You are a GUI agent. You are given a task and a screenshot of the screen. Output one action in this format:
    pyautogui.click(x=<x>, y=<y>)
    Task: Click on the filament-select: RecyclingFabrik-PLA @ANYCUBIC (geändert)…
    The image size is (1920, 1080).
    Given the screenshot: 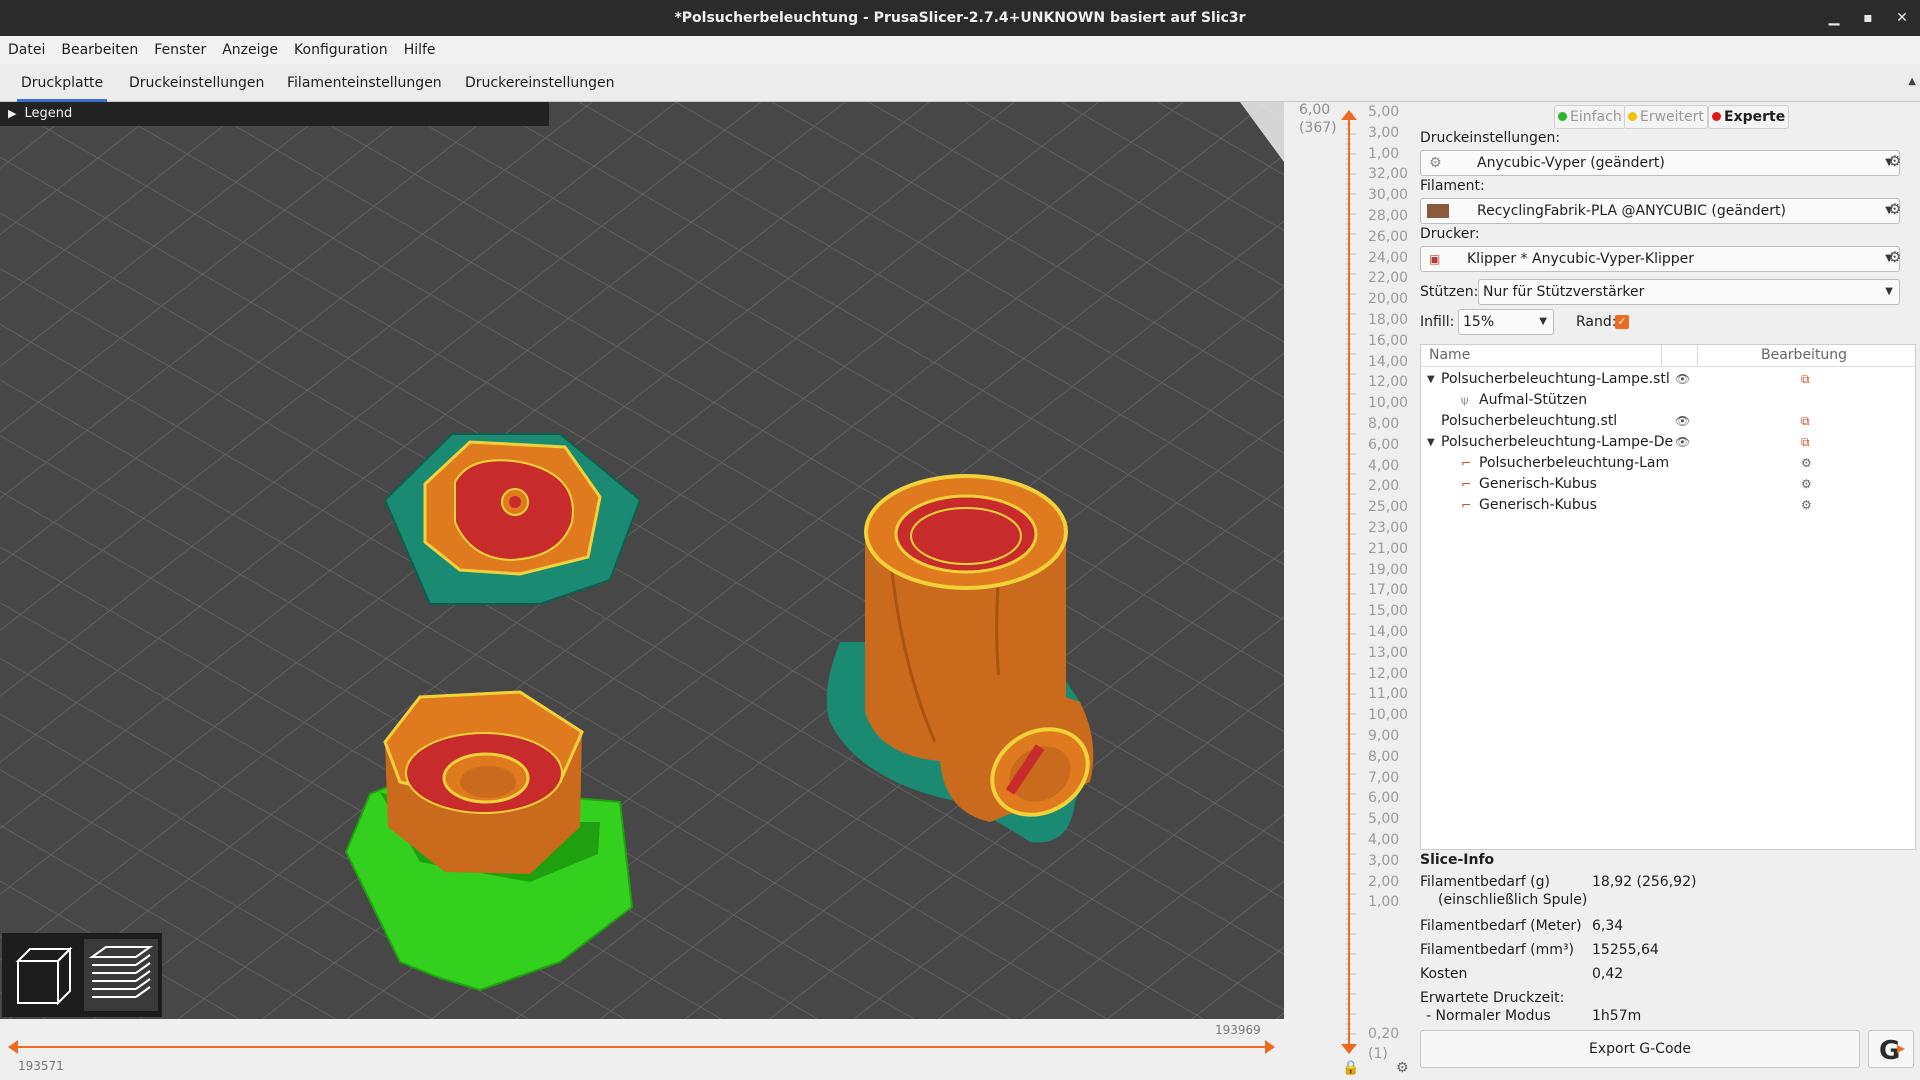 What is the action you would take?
    pyautogui.click(x=1660, y=211)
    